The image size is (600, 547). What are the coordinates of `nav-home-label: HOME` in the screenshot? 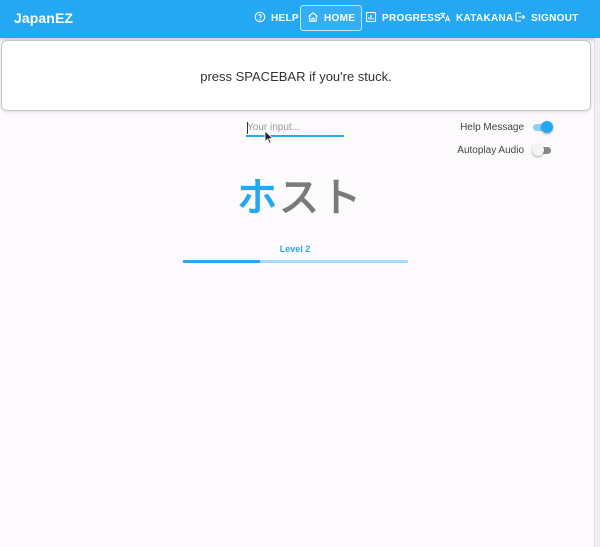 It's located at (340, 18).